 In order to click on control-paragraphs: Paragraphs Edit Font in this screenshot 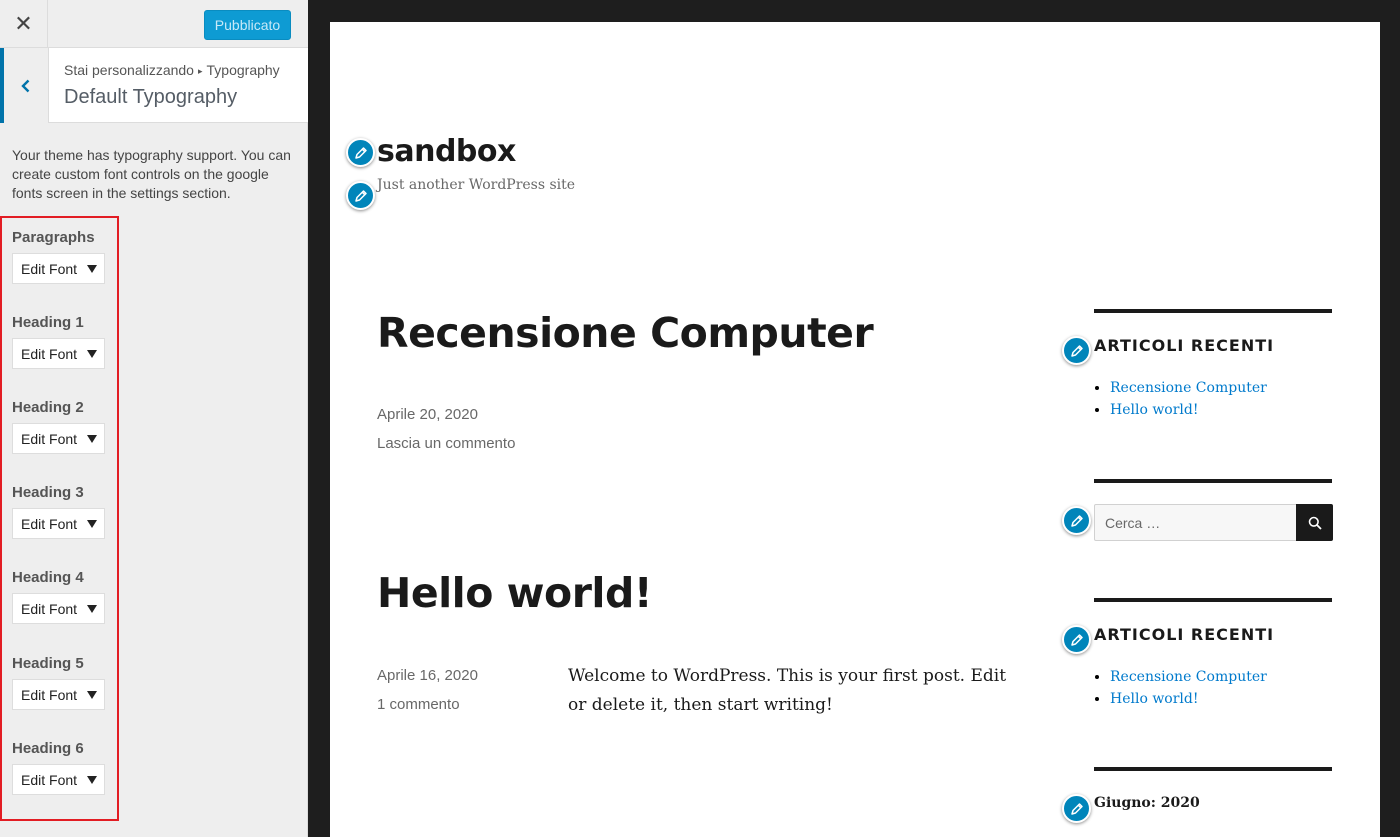, I will do `click(58, 256)`.